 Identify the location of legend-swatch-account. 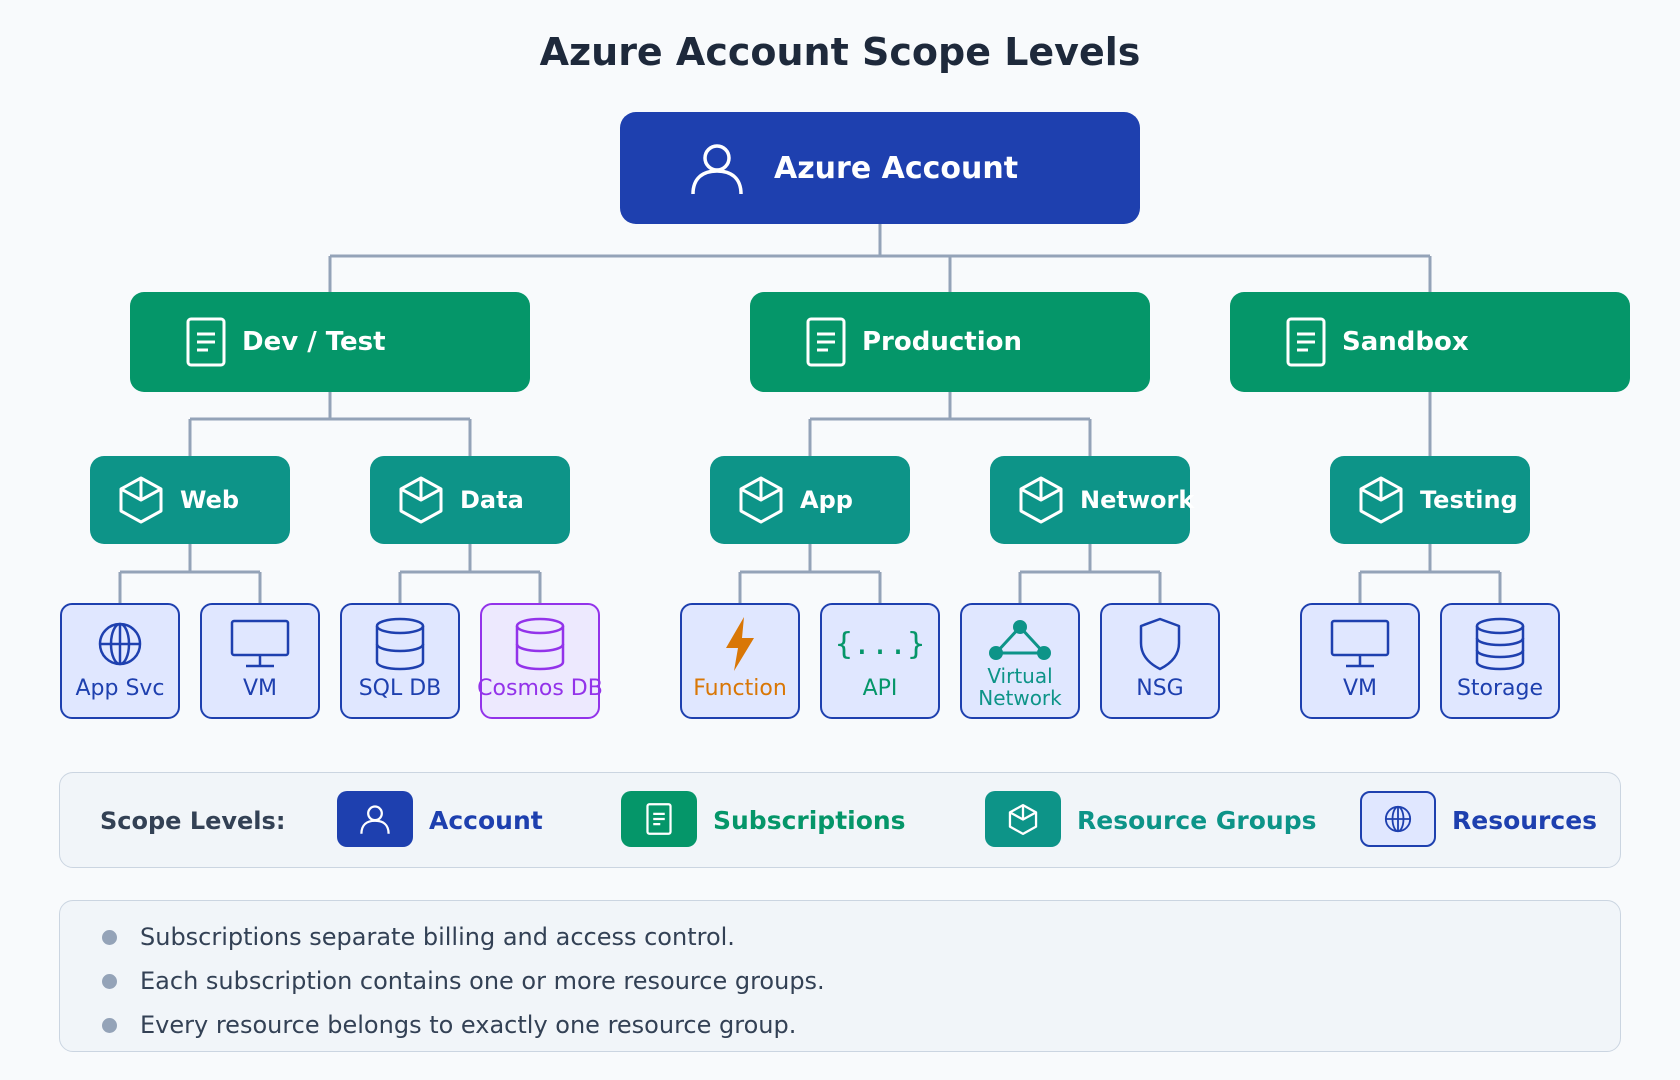
(375, 819).